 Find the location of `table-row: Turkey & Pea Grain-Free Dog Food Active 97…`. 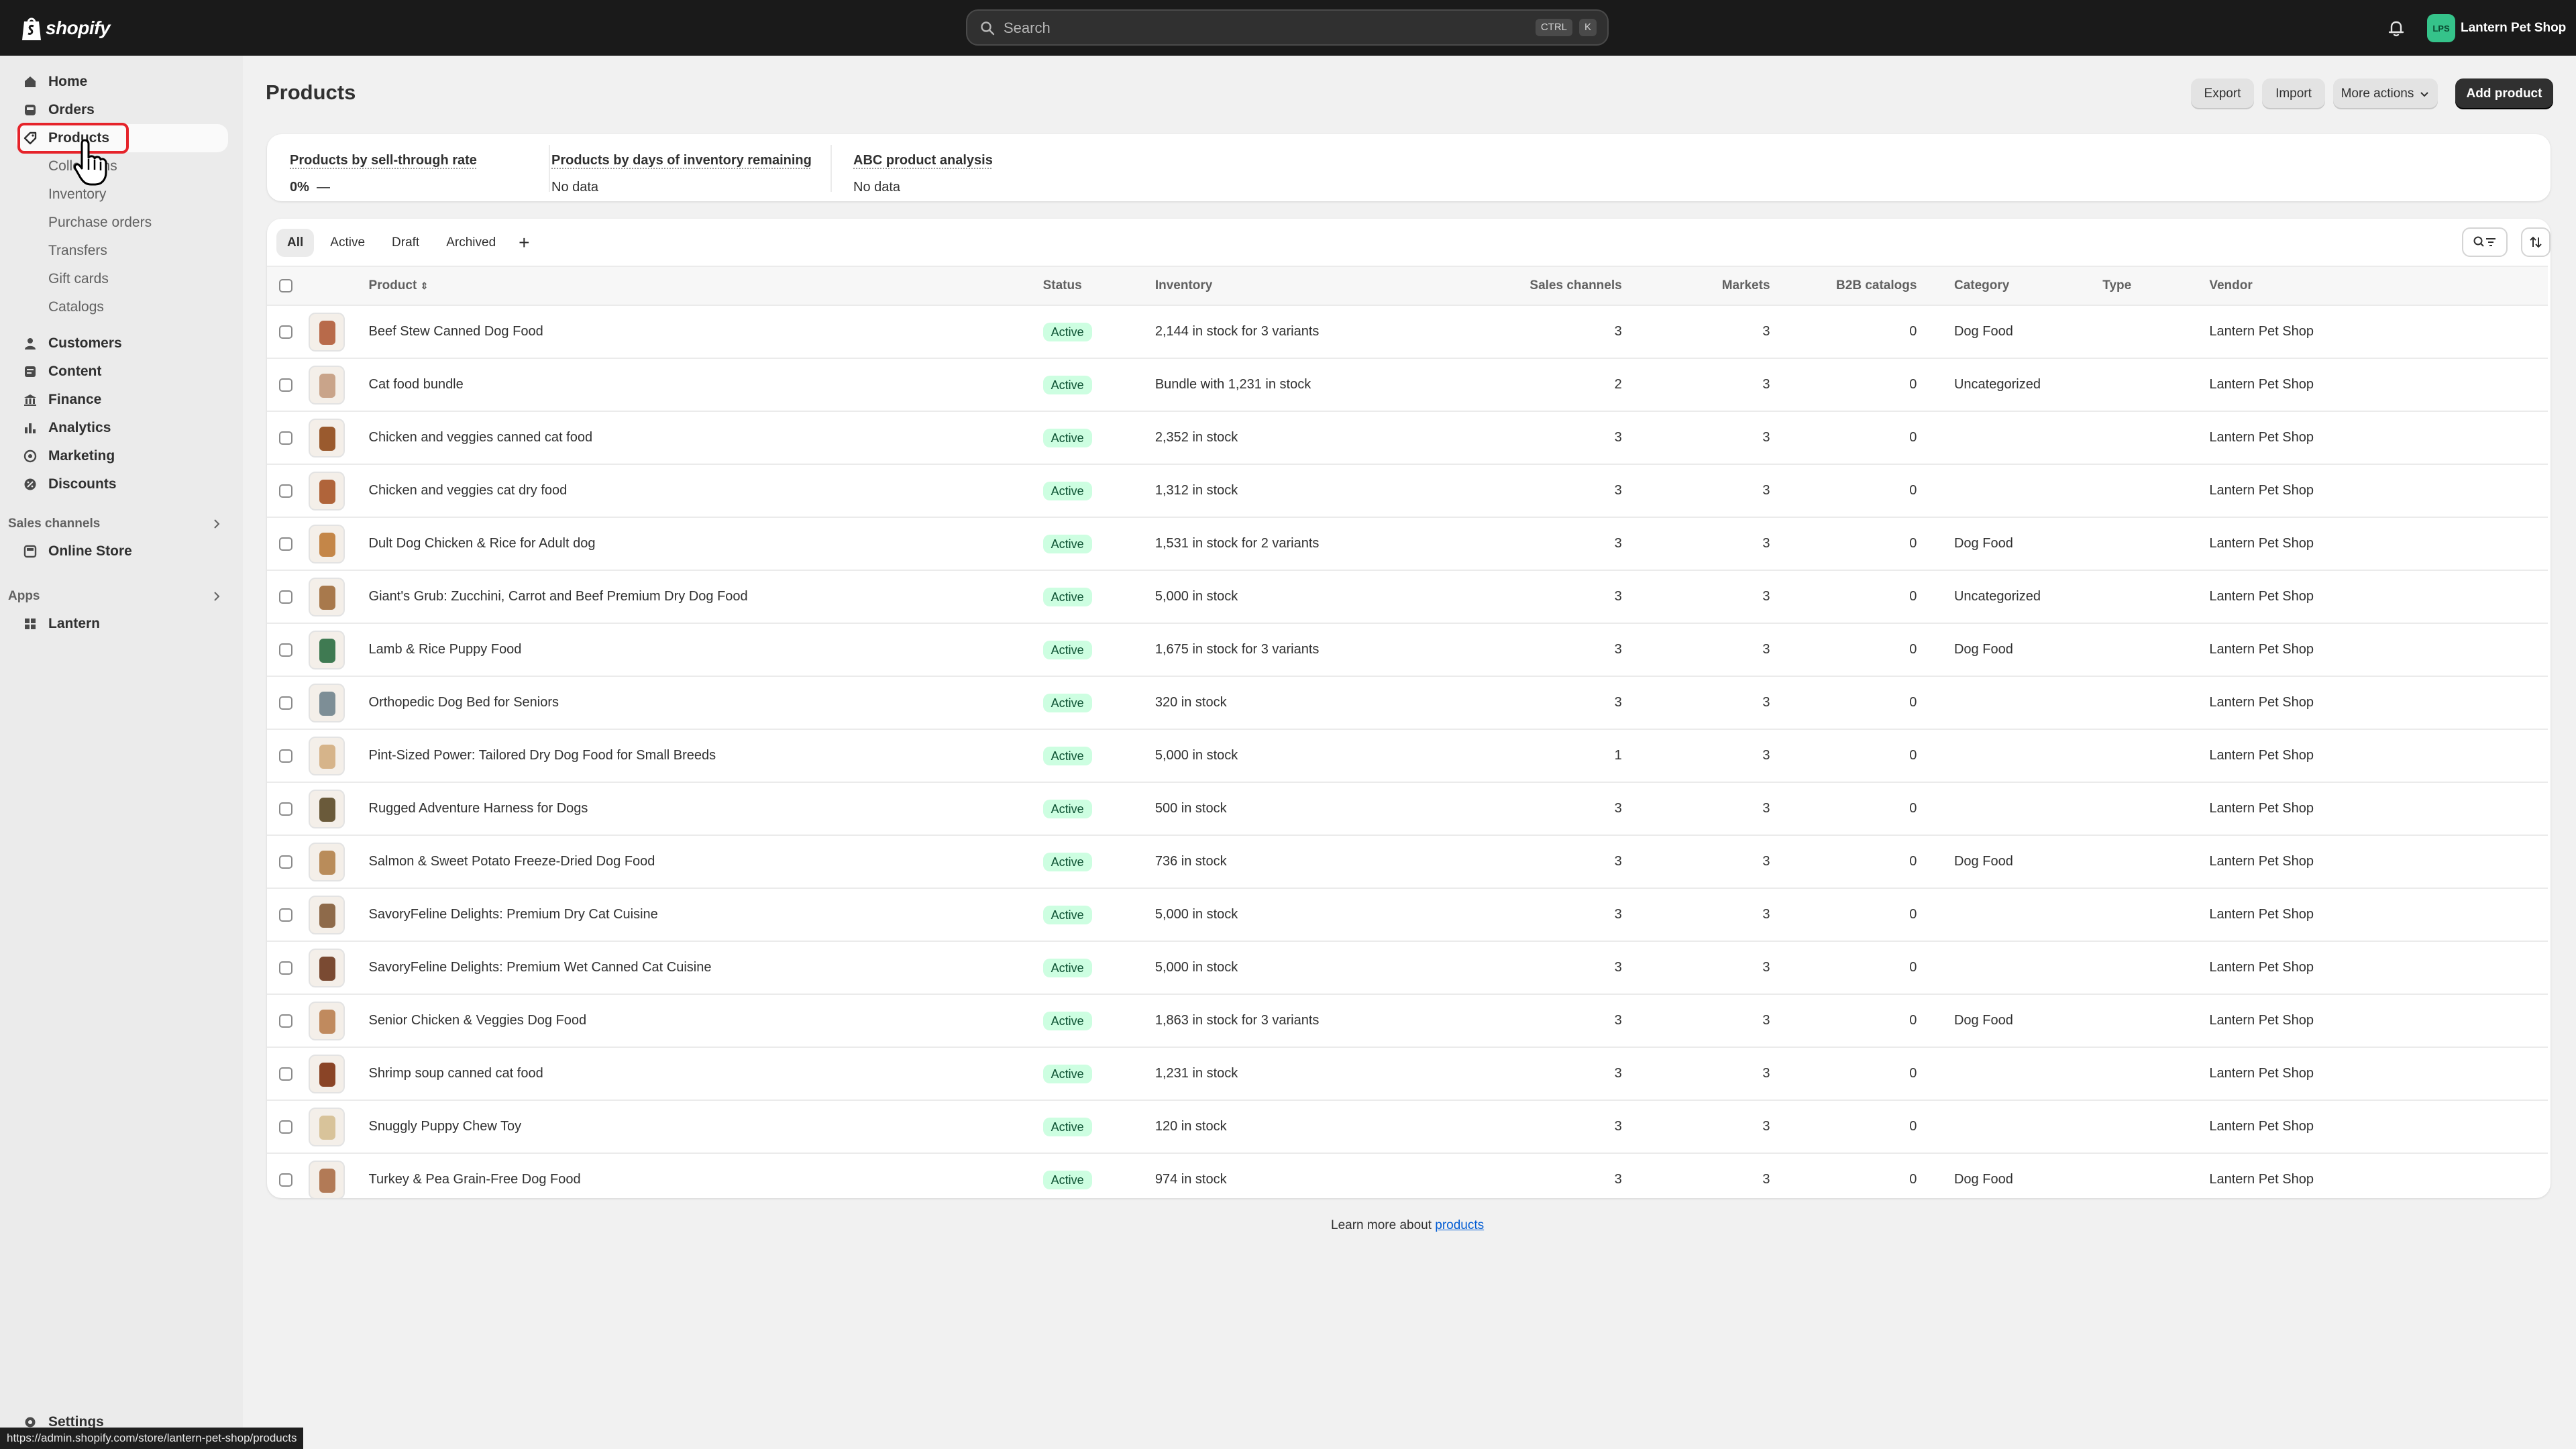

table-row: Turkey & Pea Grain-Free Dog Food Active 97… is located at coordinates (1407, 1175).